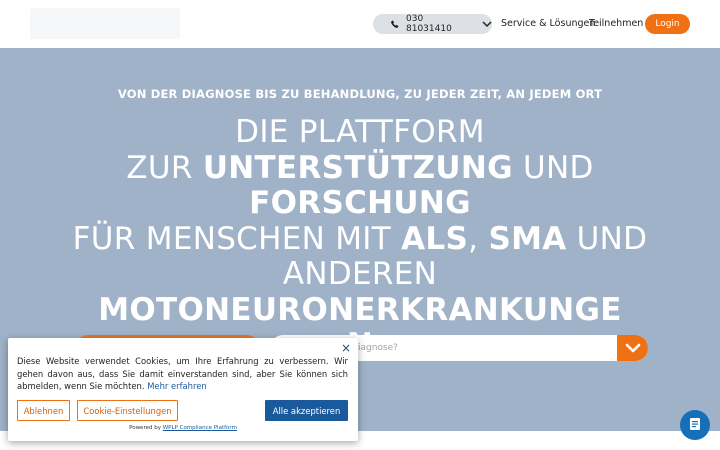  I want to click on cookie-decline-button: Ablehnen, so click(43, 410).